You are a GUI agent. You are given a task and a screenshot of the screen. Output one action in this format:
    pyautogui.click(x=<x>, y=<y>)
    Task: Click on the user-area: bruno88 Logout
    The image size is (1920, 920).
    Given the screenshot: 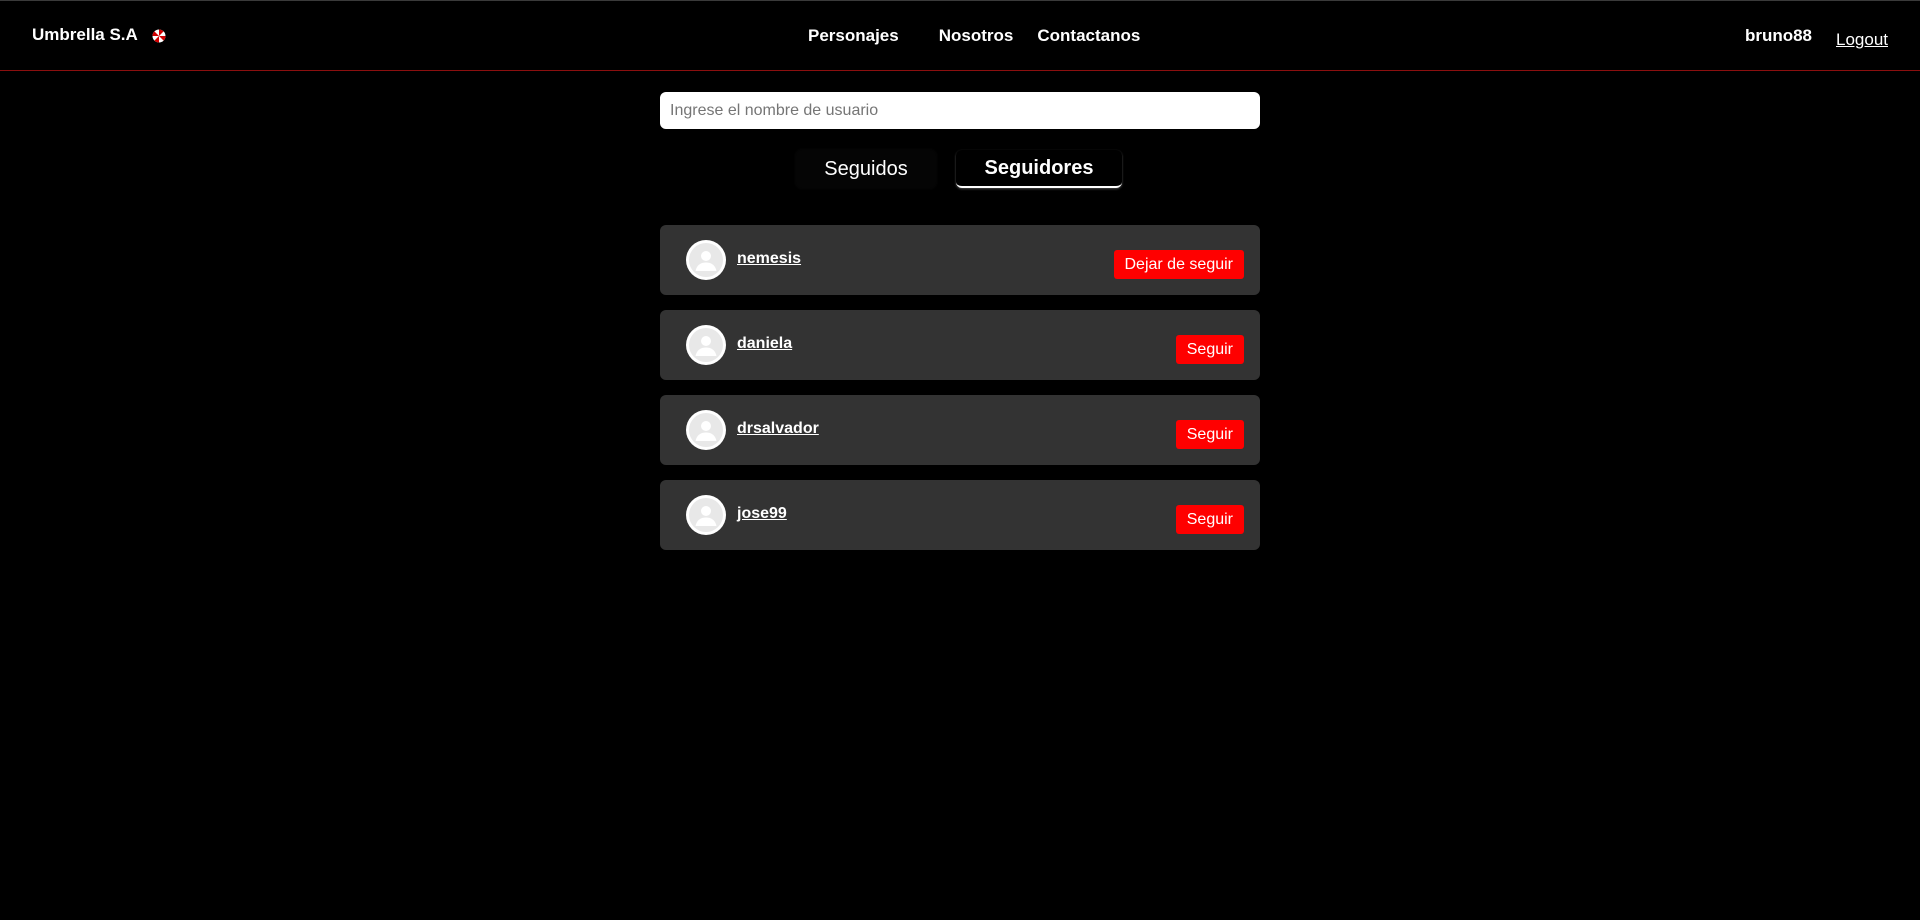 What is the action you would take?
    pyautogui.click(x=1816, y=37)
    